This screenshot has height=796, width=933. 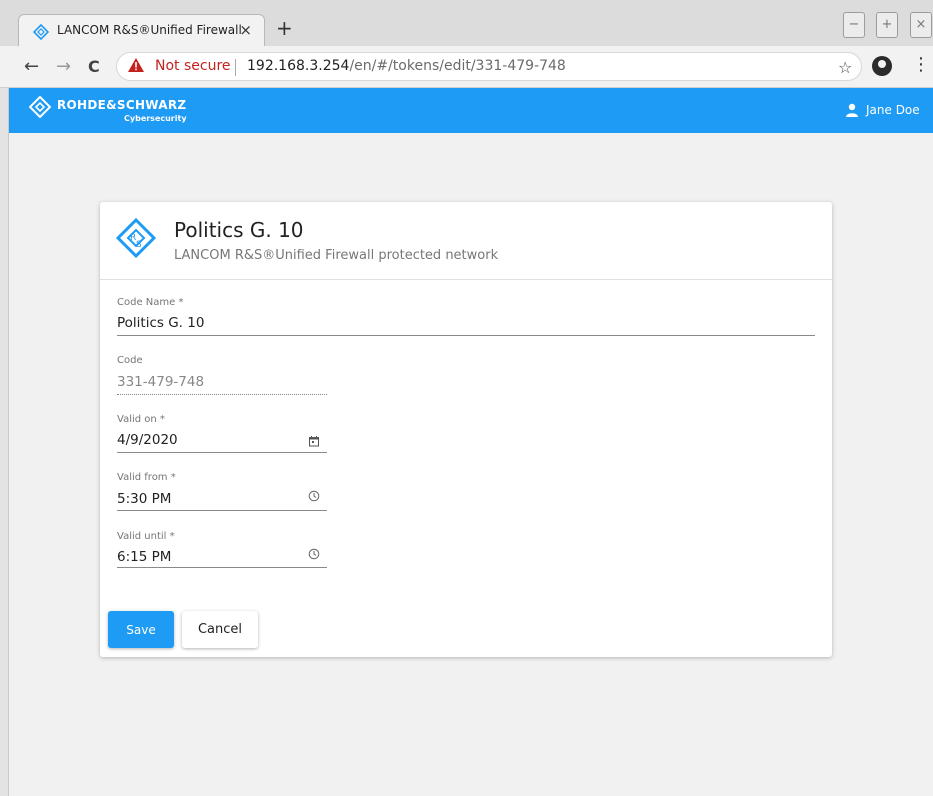 I want to click on url-separator, so click(x=235, y=67).